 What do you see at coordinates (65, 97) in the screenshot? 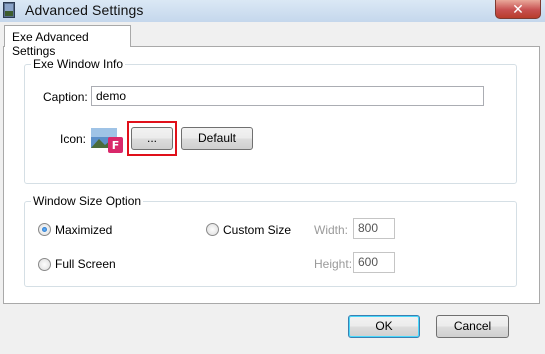
I see `caption-label: Caption:` at bounding box center [65, 97].